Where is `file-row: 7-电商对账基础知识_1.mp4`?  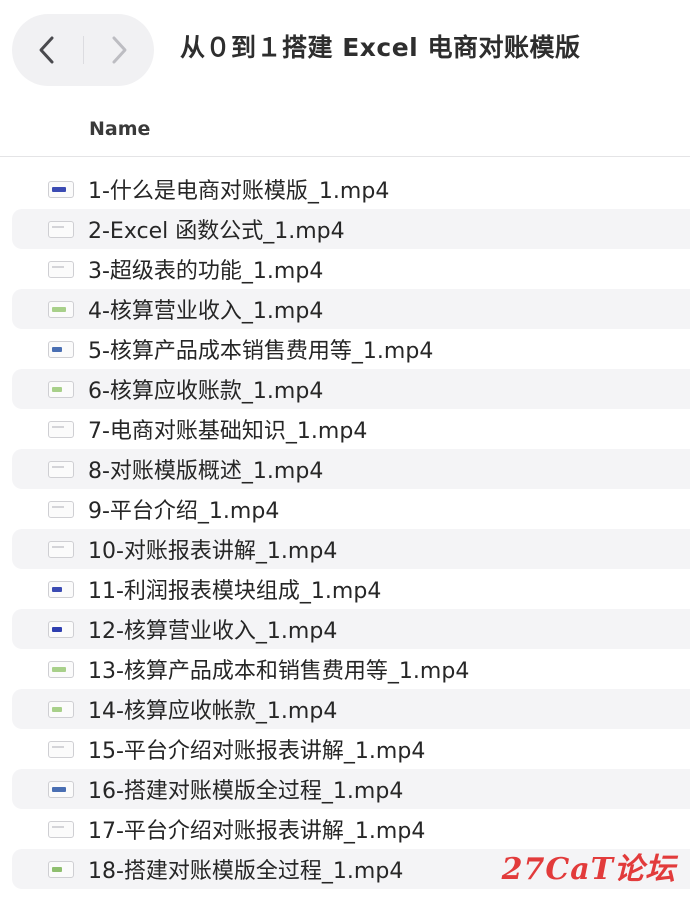
file-row: 7-电商对账基础知识_1.mp4 is located at coordinates (345, 429).